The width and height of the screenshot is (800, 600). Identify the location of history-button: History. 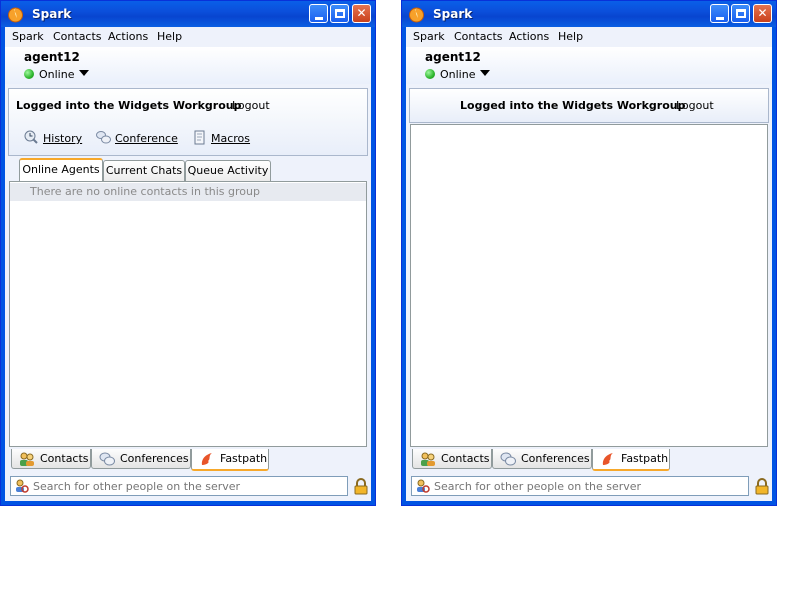
(54, 139).